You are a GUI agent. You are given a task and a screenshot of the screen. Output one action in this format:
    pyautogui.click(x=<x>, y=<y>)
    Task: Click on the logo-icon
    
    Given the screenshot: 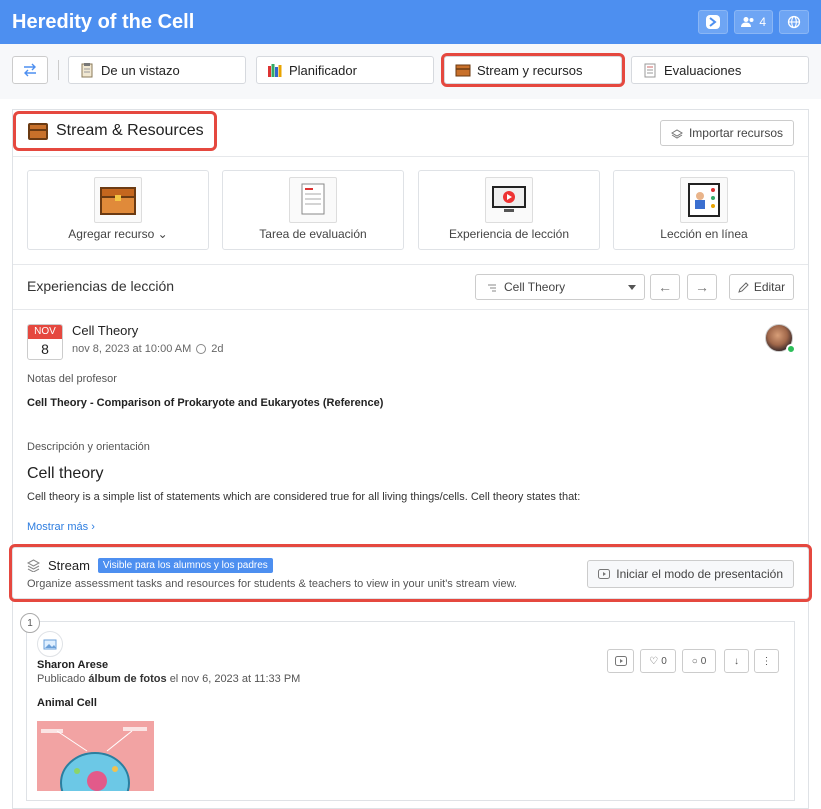 What is the action you would take?
    pyautogui.click(x=713, y=22)
    